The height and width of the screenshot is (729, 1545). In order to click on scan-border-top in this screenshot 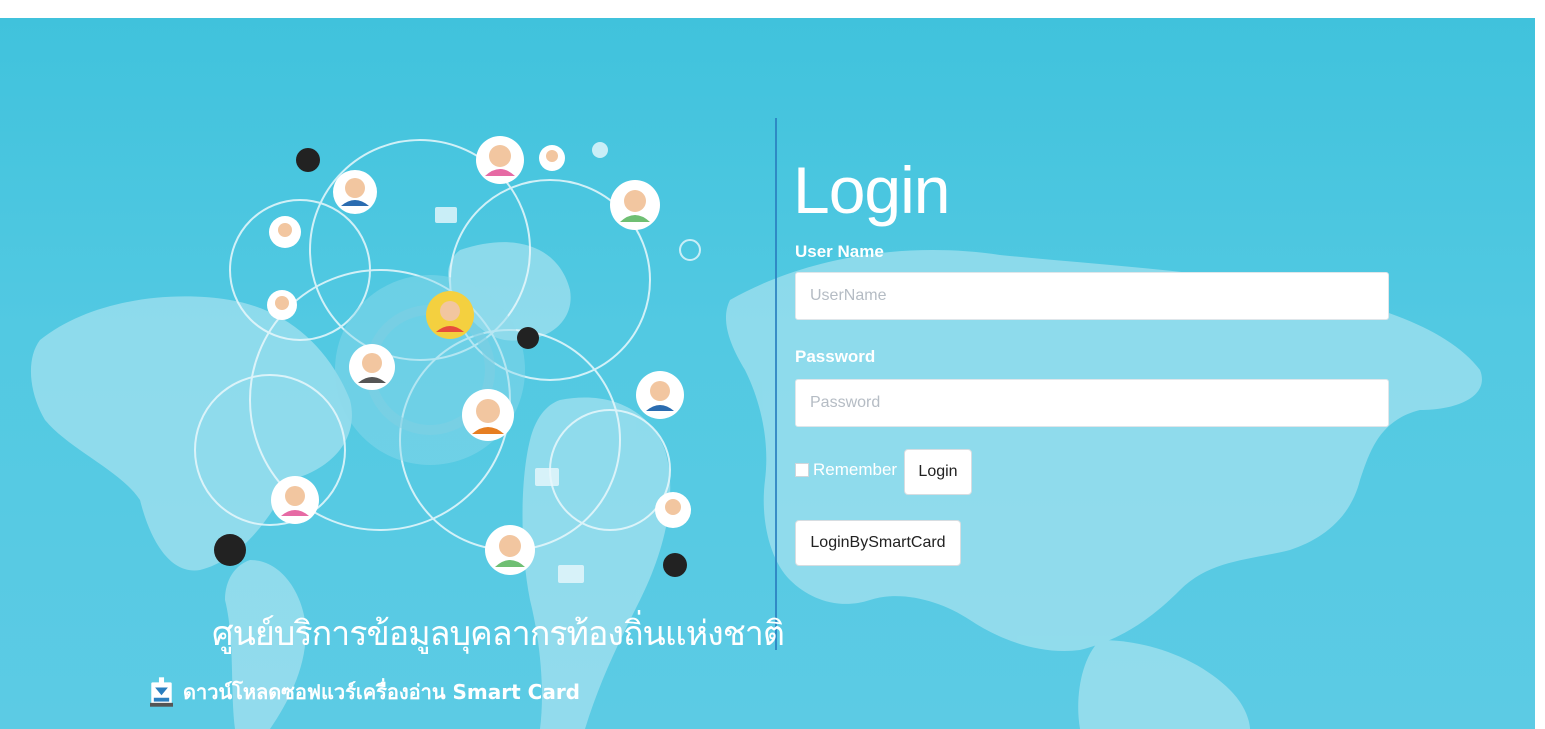, I will do `click(772, 9)`.